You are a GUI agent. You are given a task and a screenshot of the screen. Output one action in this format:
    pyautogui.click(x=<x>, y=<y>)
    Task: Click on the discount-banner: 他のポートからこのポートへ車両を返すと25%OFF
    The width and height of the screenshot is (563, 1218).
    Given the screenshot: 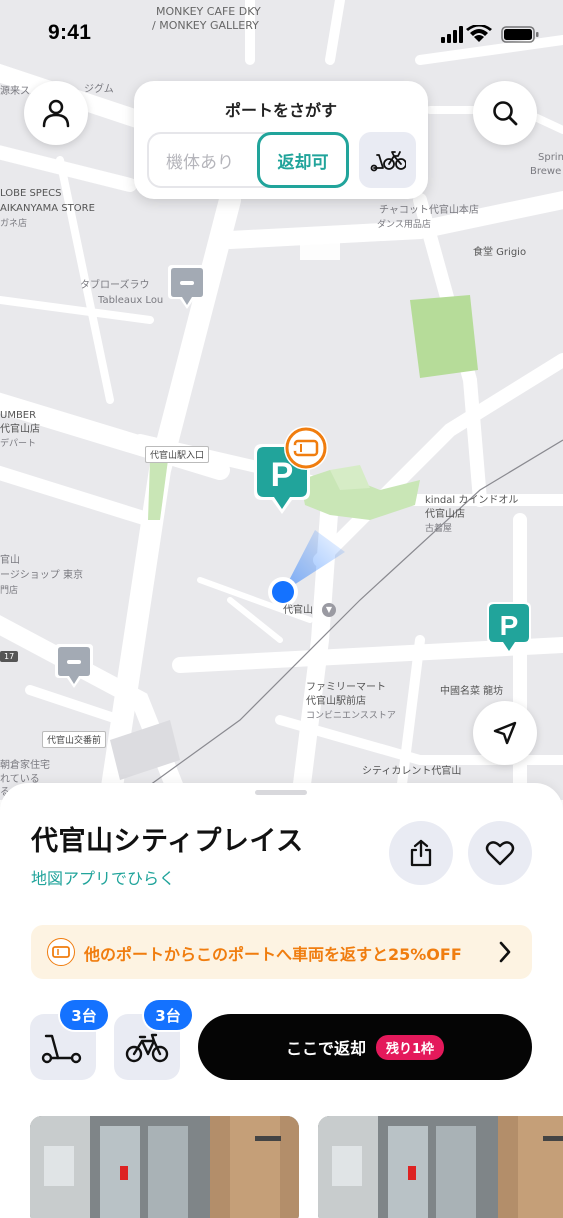 What is the action you would take?
    pyautogui.click(x=281, y=952)
    